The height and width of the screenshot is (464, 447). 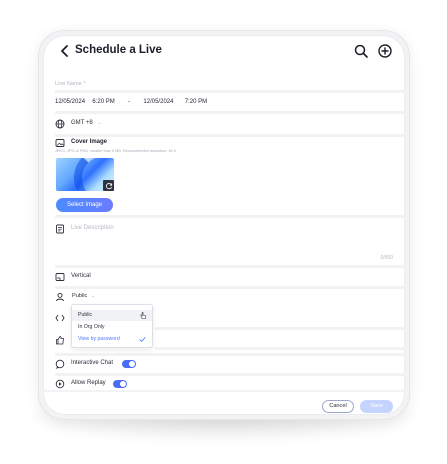 I want to click on live-name-placeholder: Live Name *, so click(x=70, y=84).